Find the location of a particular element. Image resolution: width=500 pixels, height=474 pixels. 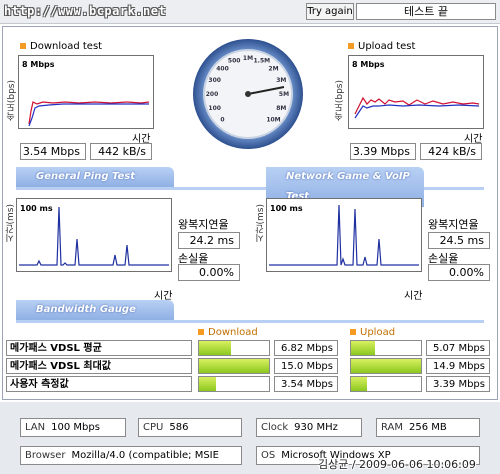

tab-general-ping: General Ping Test is located at coordinates (95, 177).